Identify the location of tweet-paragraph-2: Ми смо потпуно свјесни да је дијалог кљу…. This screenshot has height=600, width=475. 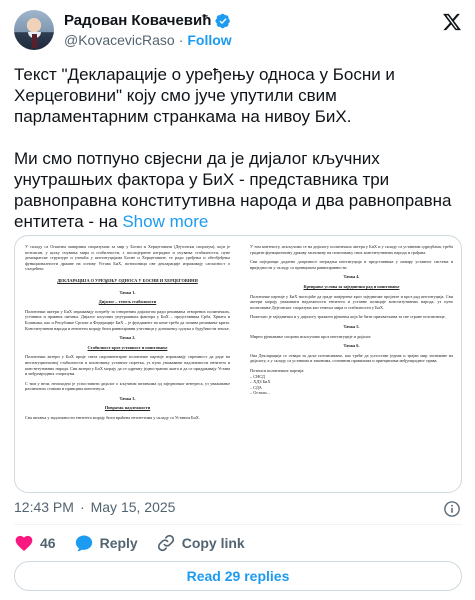
(235, 190).